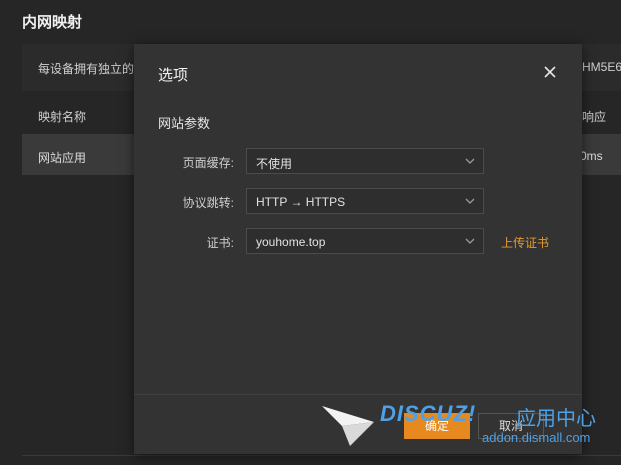  I want to click on info-description: 每设备拥有独立的, so click(86, 69).